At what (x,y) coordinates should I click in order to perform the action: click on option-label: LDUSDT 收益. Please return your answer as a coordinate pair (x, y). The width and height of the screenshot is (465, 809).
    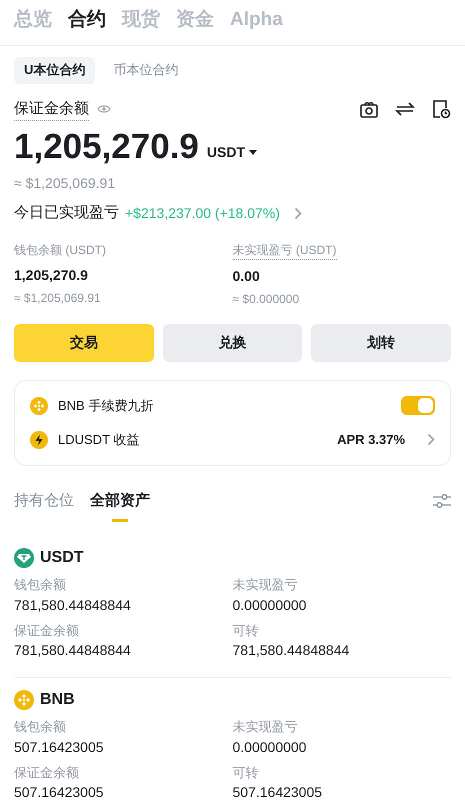
    Looking at the image, I should click on (99, 439).